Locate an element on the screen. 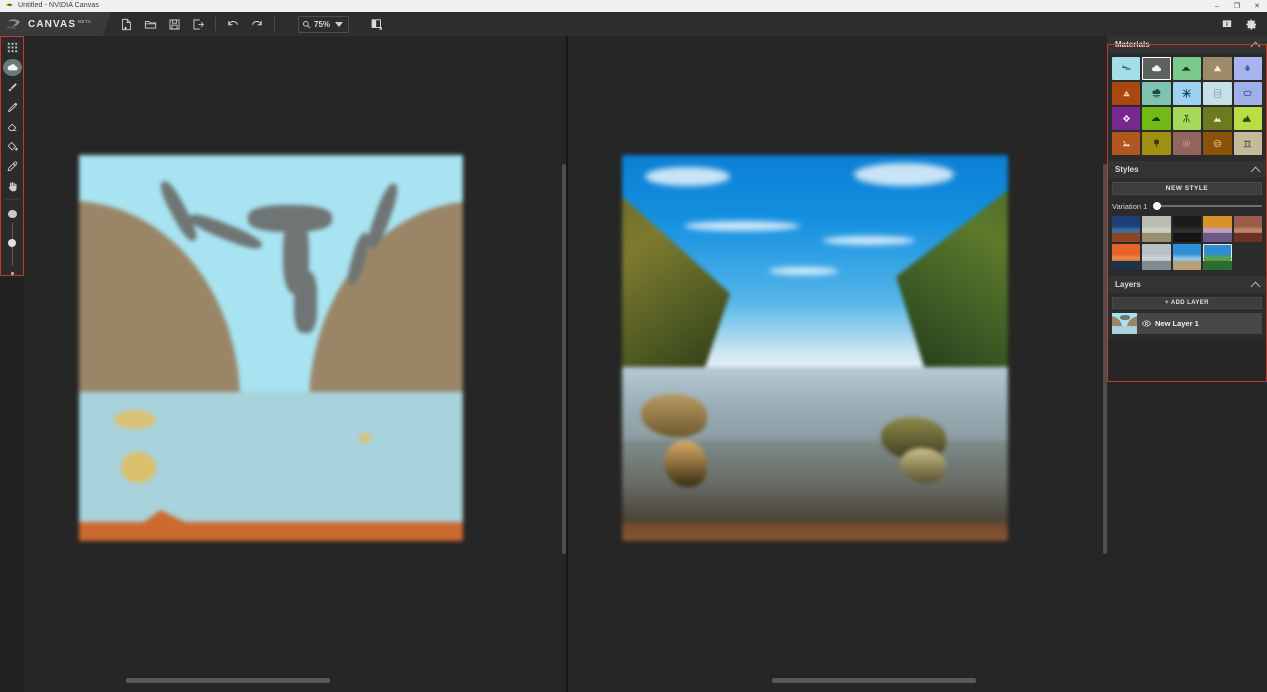 This screenshot has height=692, width=1267. file-button-group is located at coordinates (162, 24).